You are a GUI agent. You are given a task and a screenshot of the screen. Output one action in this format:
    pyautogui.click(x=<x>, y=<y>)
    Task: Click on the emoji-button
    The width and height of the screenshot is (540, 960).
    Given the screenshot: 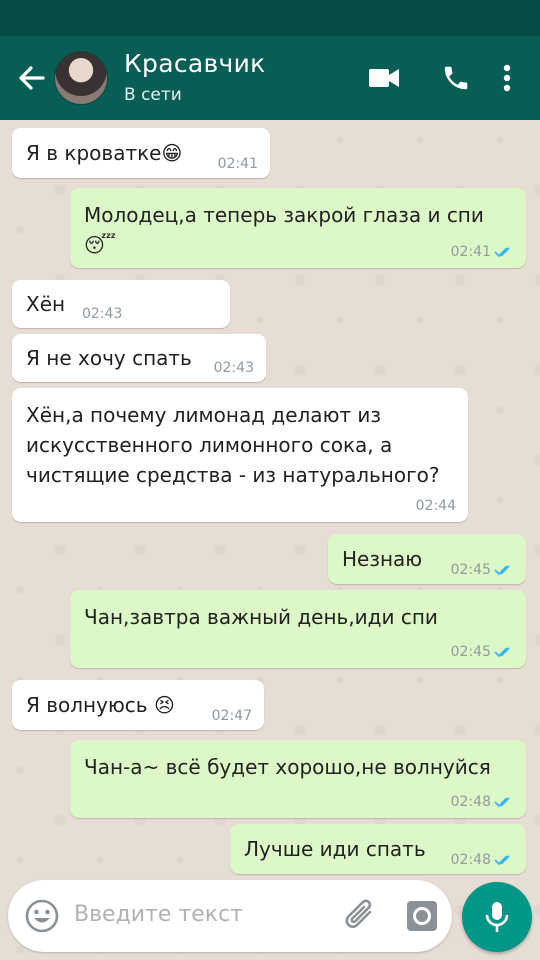 What is the action you would take?
    pyautogui.click(x=42, y=918)
    